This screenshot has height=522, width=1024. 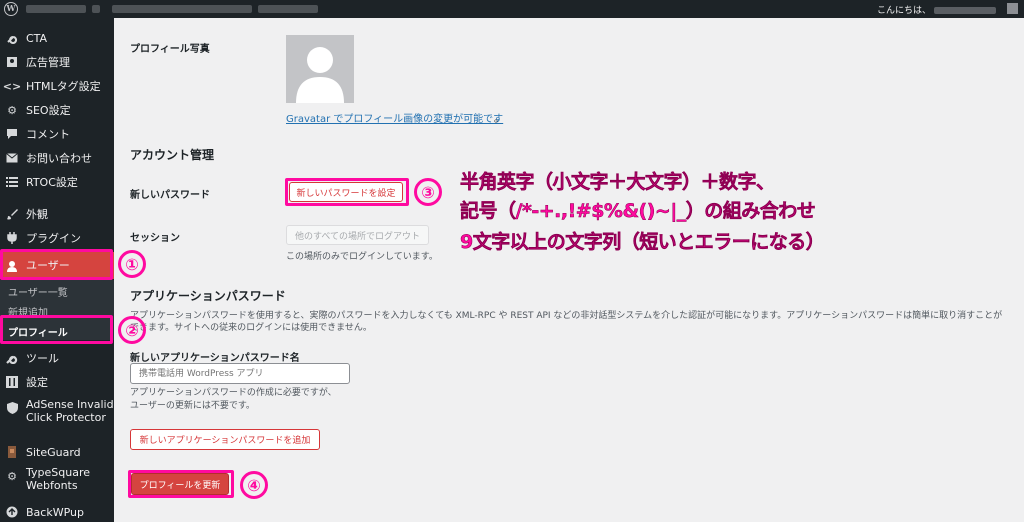 I want to click on session-label: セッション, so click(x=155, y=238).